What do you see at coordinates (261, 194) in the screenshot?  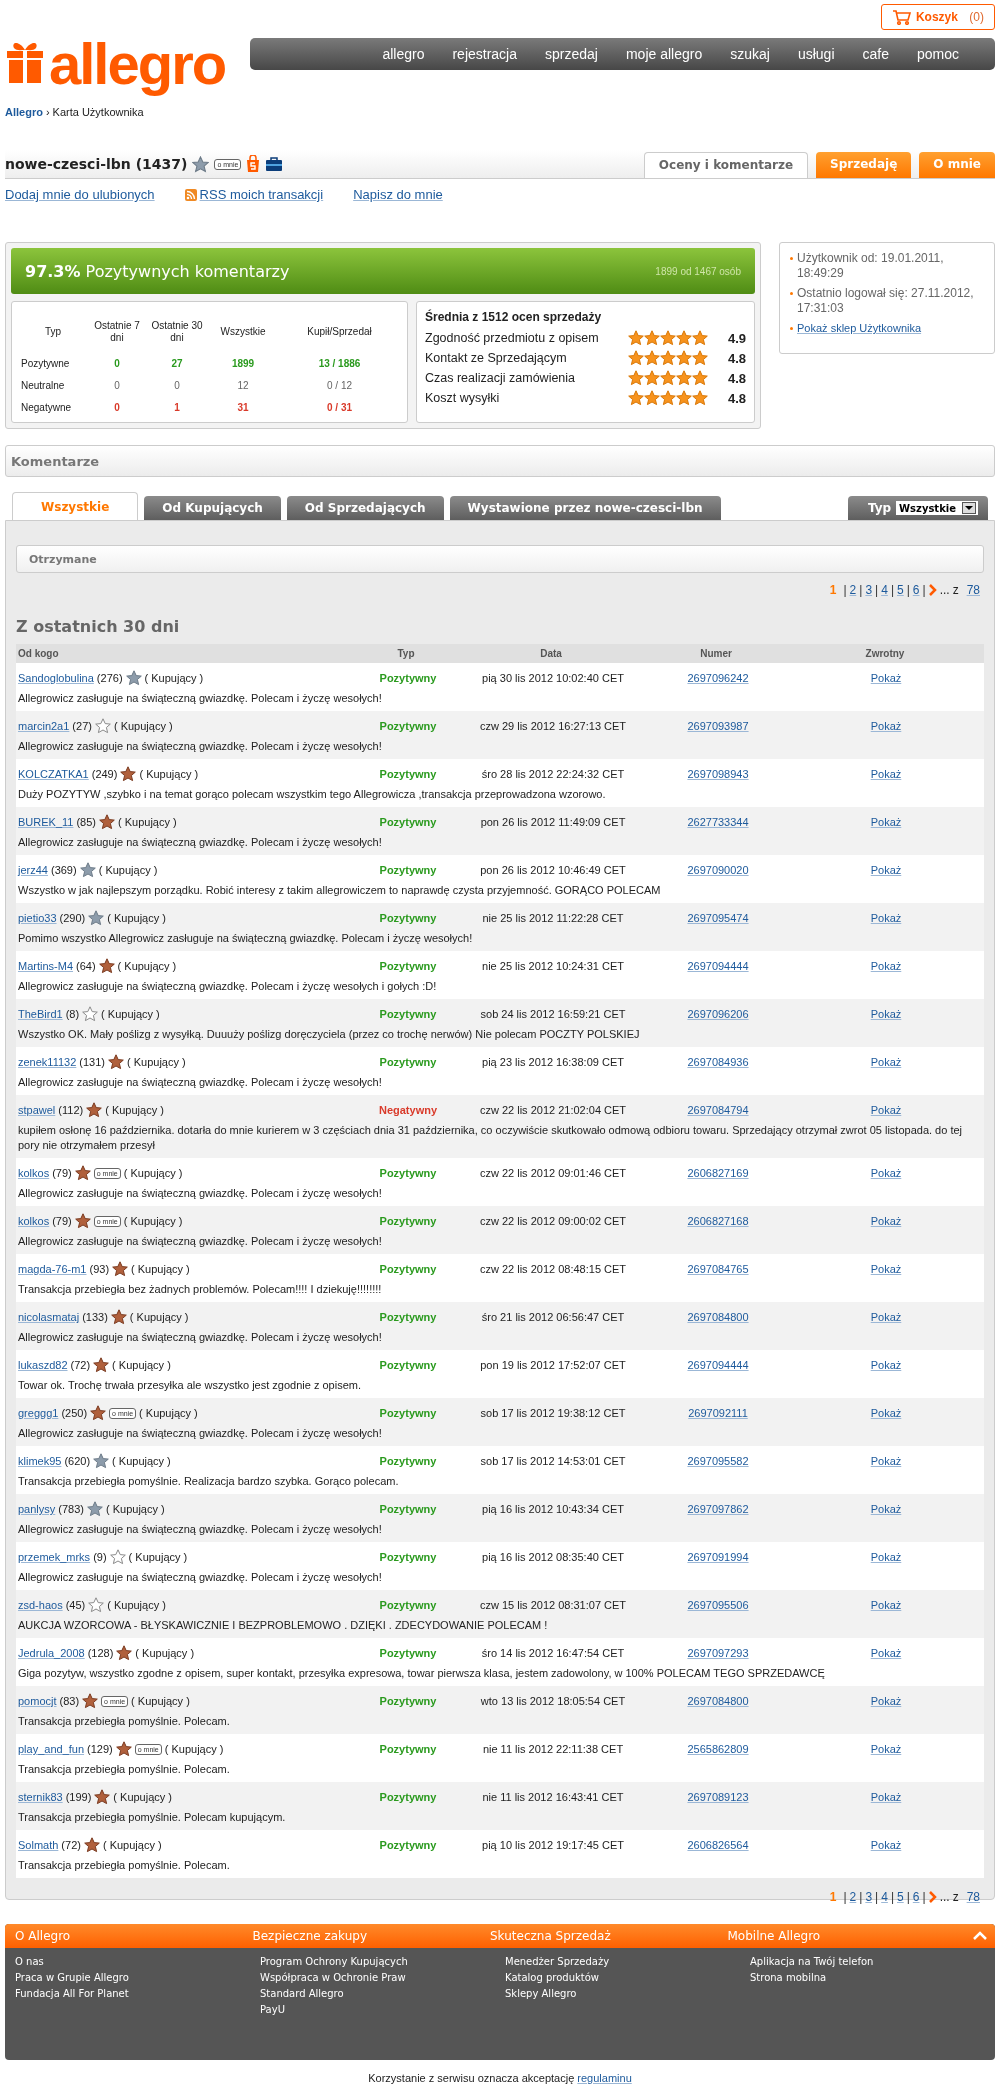 I see `rss-link: RSS moich transakcji` at bounding box center [261, 194].